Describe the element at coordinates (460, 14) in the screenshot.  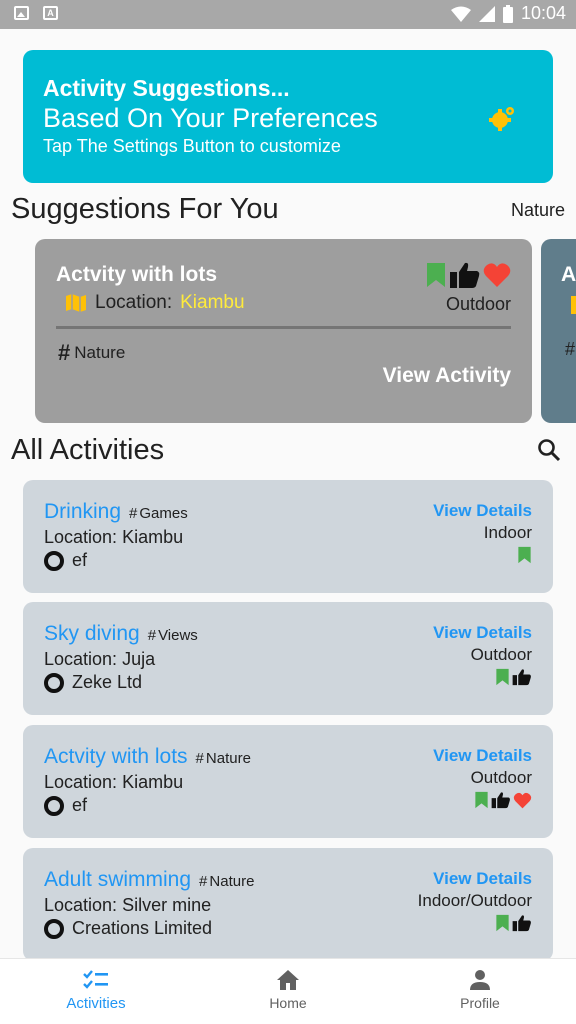
I see `wifi-icon` at that location.